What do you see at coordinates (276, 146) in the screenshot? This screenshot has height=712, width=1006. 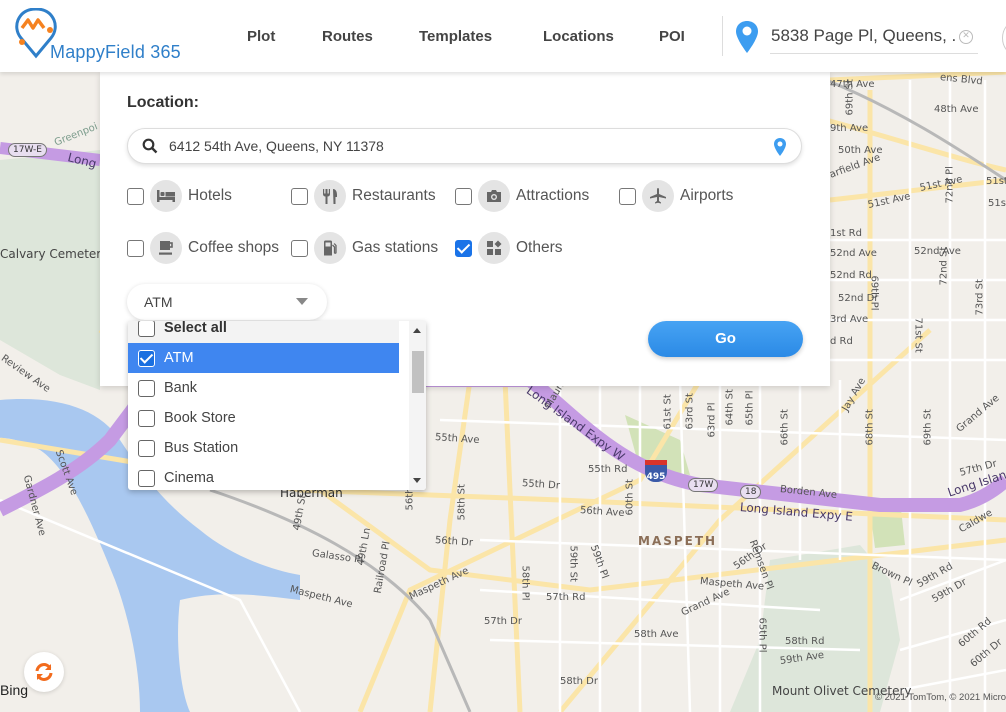 I see `location-input-value: 6412 54th Ave, Queens, NY 11378` at bounding box center [276, 146].